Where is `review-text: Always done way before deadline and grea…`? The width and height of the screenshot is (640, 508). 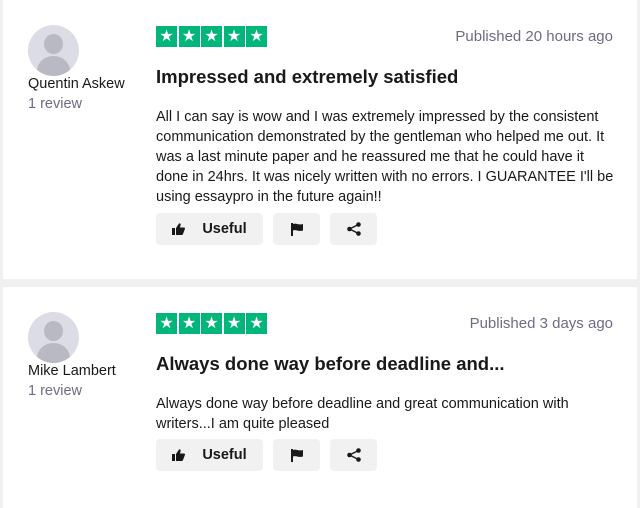
review-text: Always done way before deadline and grea… is located at coordinates (362, 414).